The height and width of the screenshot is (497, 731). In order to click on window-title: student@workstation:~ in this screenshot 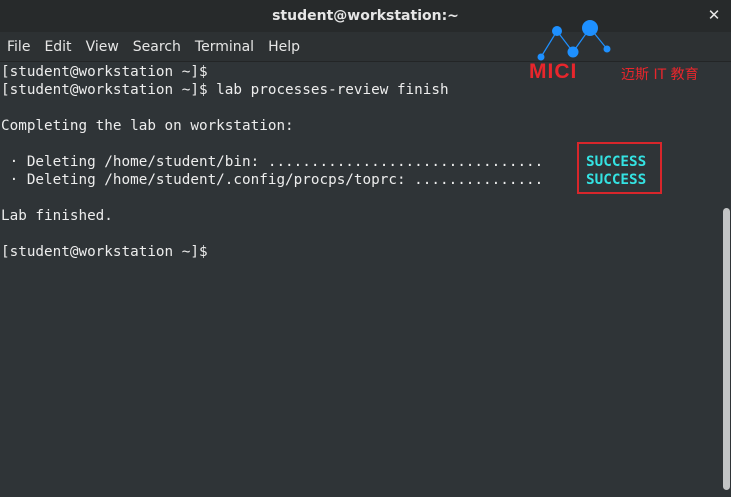, I will do `click(365, 16)`.